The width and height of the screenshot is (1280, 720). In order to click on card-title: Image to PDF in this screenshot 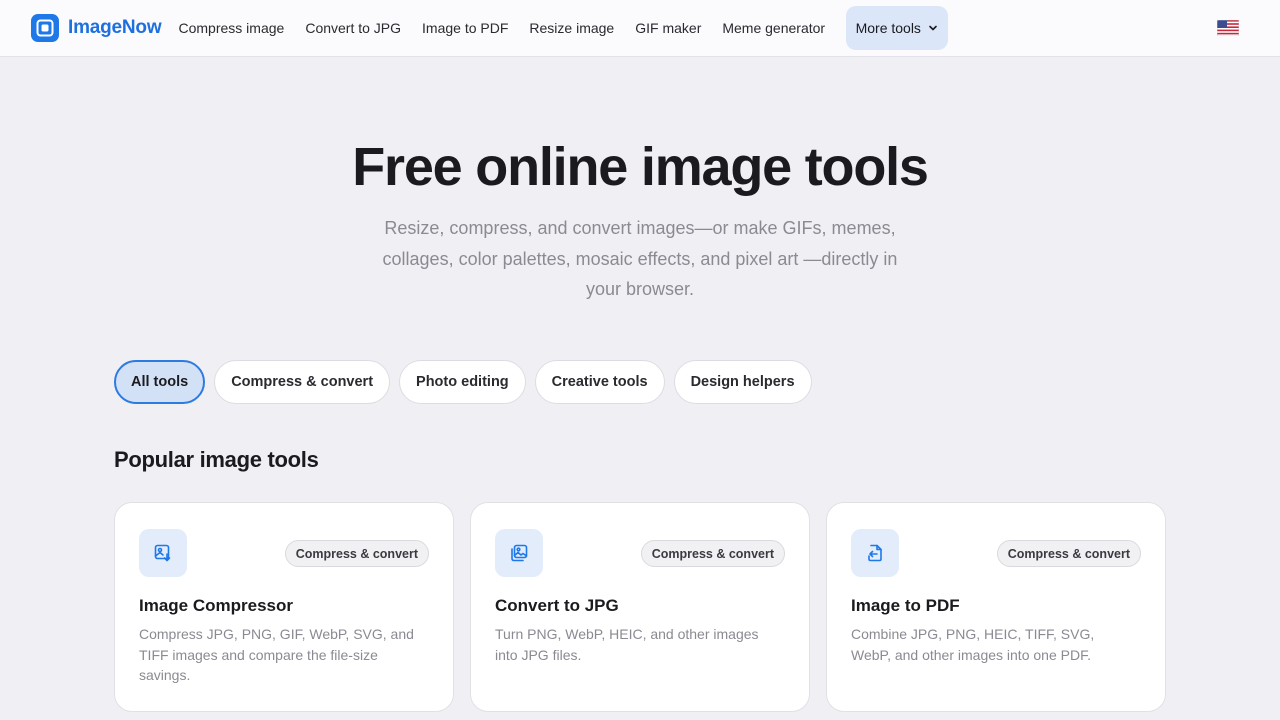, I will do `click(905, 605)`.